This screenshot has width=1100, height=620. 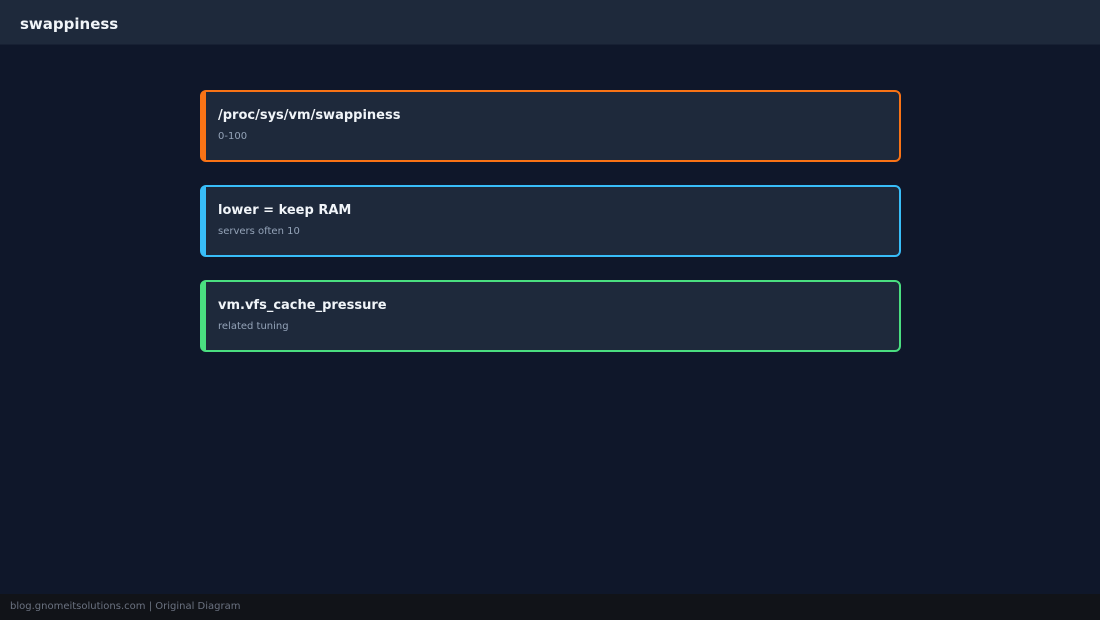 I want to click on card-subtitle: servers often 10, so click(x=259, y=231).